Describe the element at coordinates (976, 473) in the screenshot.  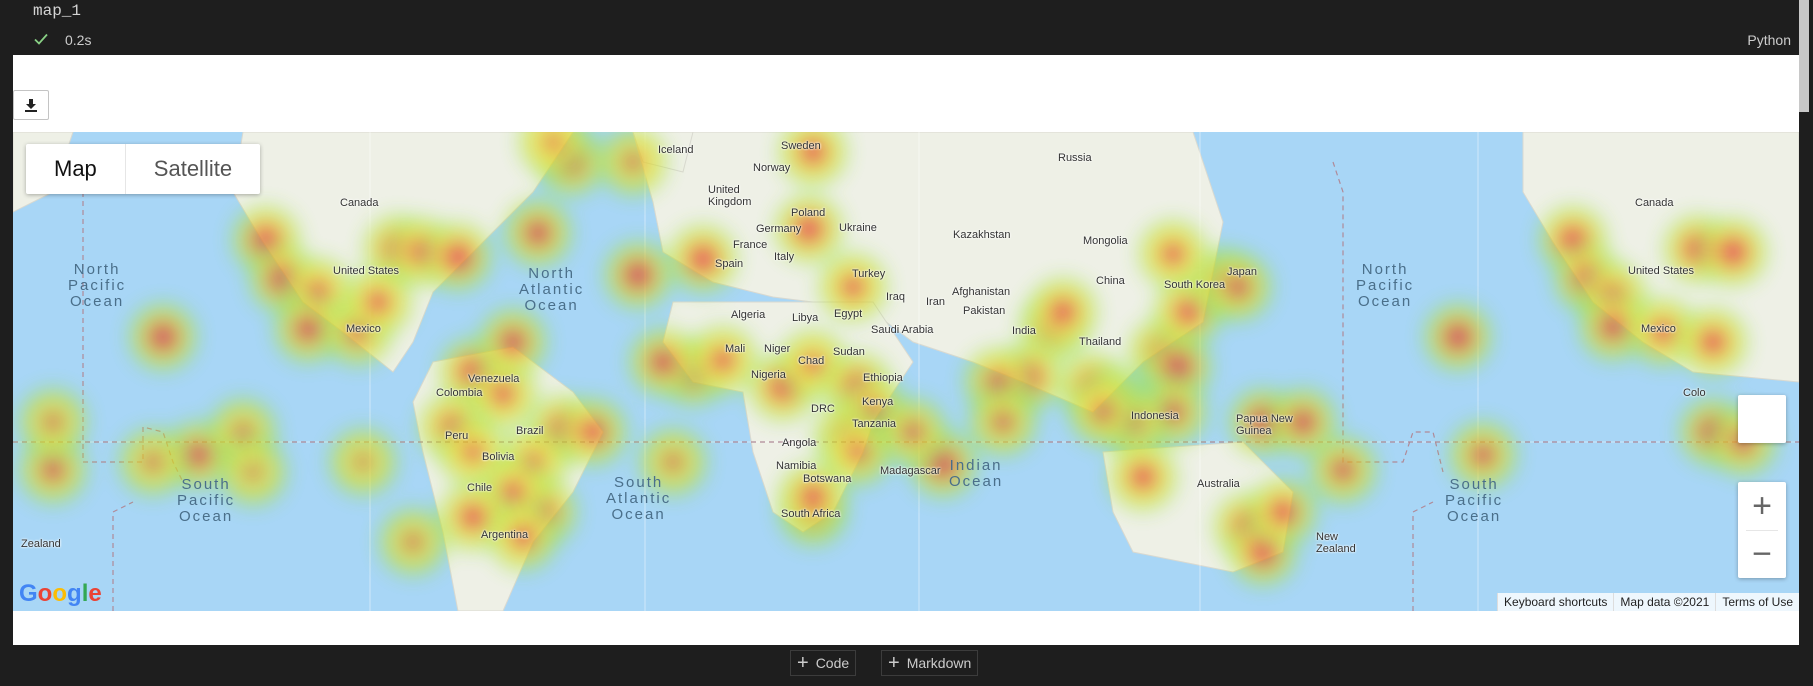
I see `ocean-label: Indian Ocean` at that location.